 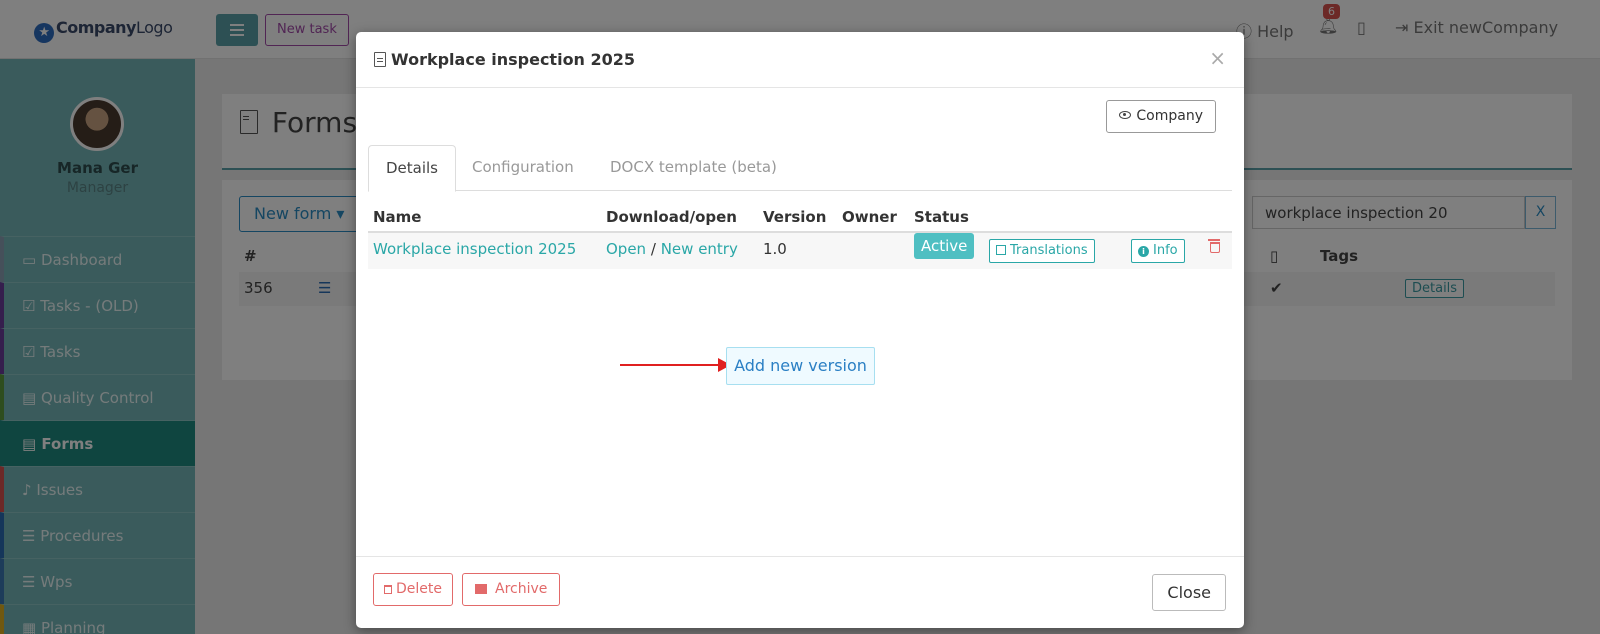 I want to click on column-header-status: Status, so click(x=941, y=217).